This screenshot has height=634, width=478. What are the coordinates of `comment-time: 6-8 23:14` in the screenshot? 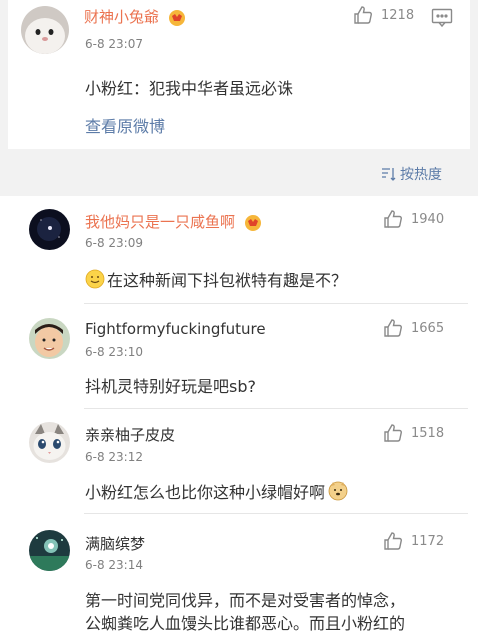 It's located at (114, 565).